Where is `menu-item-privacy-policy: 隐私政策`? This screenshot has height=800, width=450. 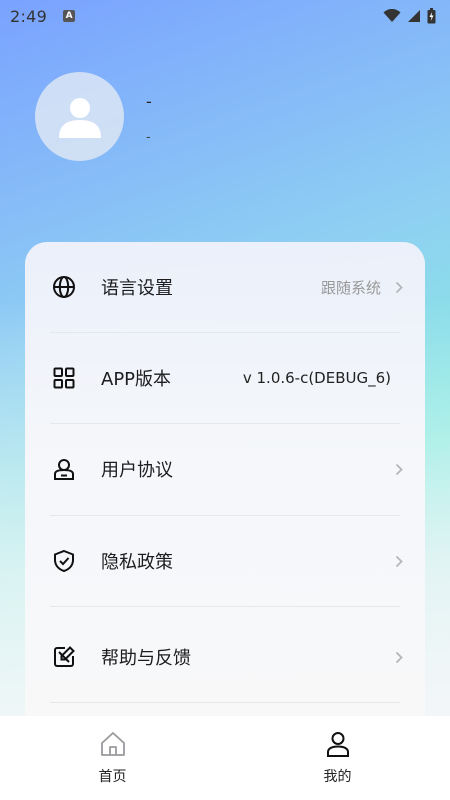
menu-item-privacy-policy: 隐私政策 is located at coordinates (225, 561).